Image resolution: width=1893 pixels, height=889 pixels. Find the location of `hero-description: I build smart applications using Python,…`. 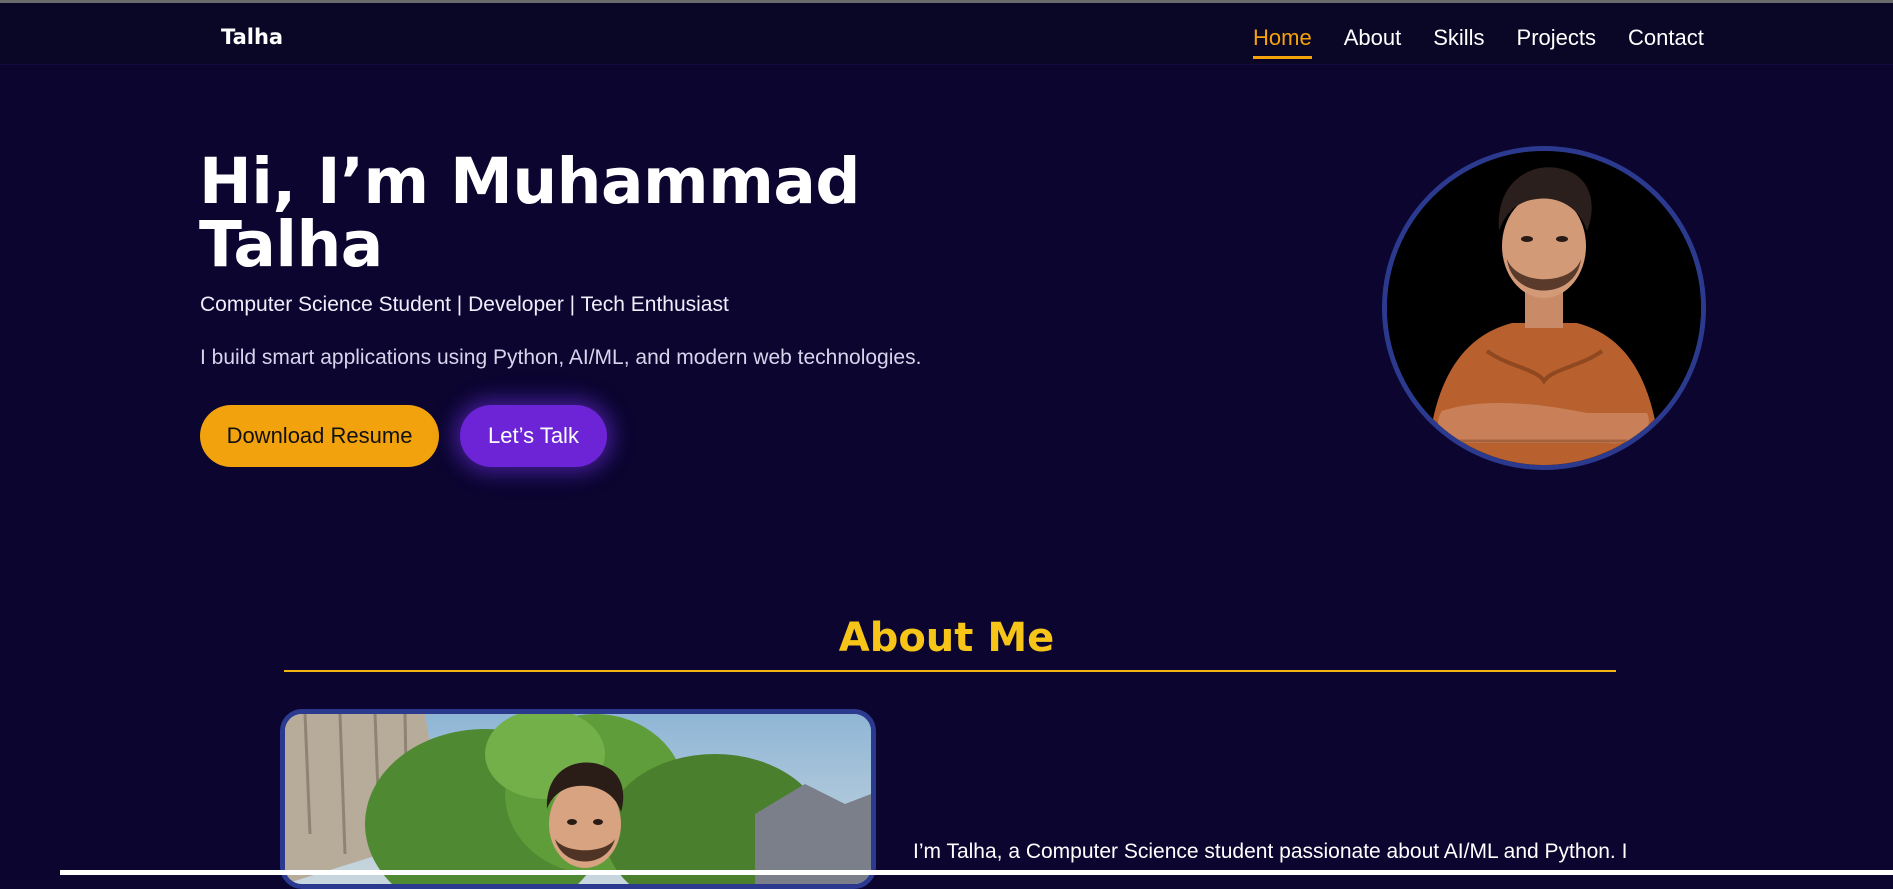

hero-description: I build smart applications using Python,… is located at coordinates (561, 357).